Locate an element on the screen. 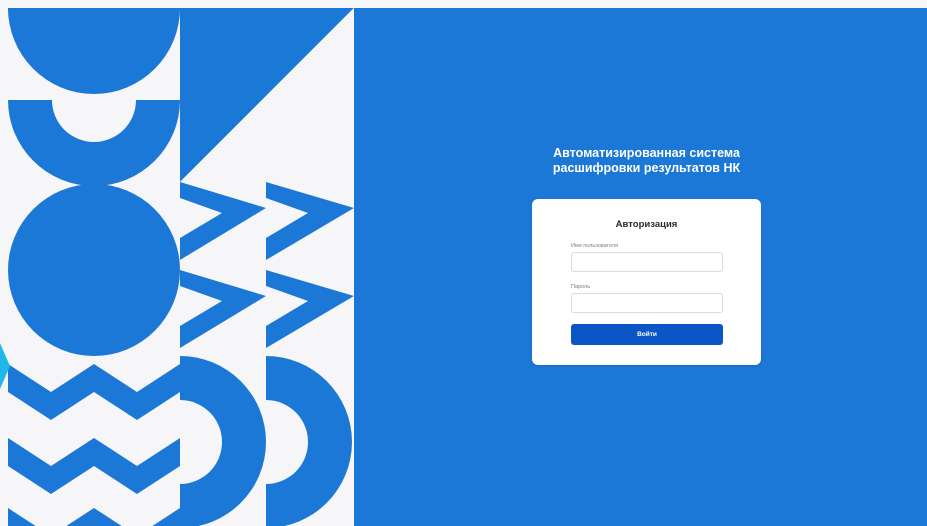 This screenshot has height=526, width=927. login-button: Войти is located at coordinates (647, 334).